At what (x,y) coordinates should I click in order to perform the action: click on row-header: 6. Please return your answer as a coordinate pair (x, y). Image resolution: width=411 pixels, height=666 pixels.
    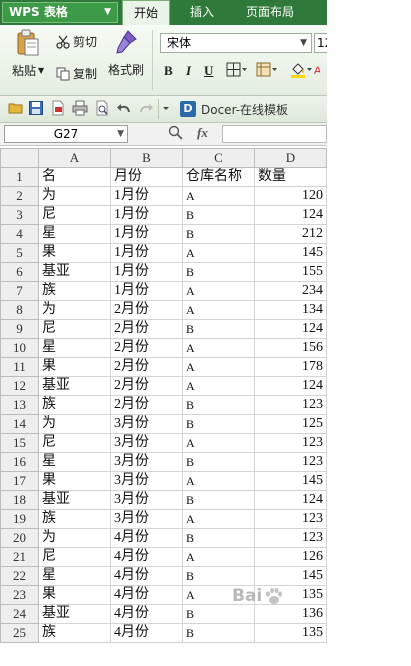
    Looking at the image, I should click on (19, 272).